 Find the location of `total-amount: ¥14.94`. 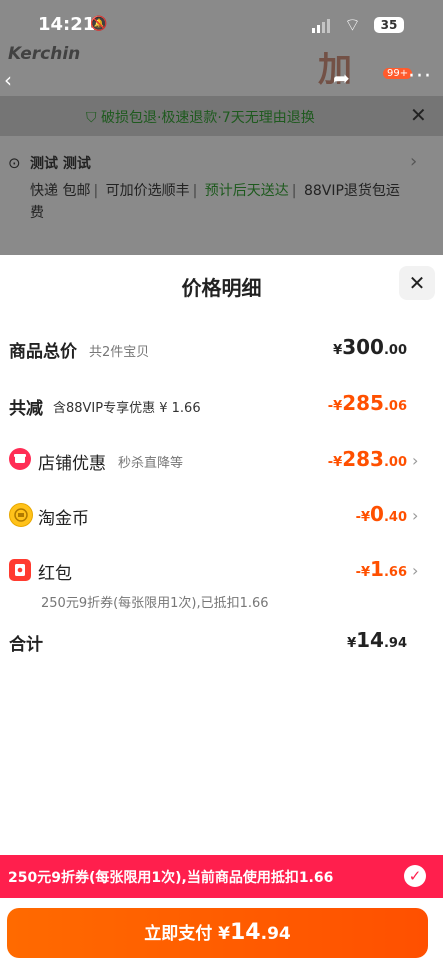

total-amount: ¥14.94 is located at coordinates (377, 640).